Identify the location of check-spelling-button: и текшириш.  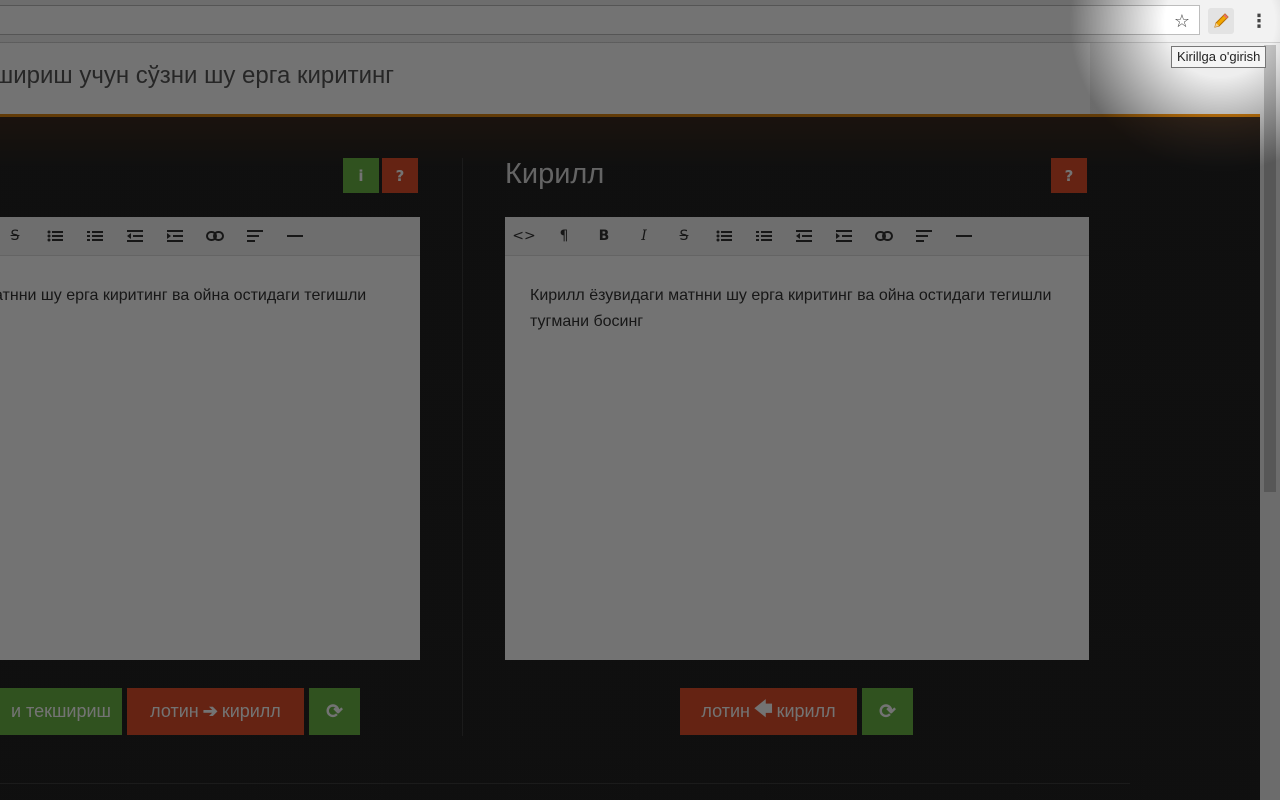
(61, 711).